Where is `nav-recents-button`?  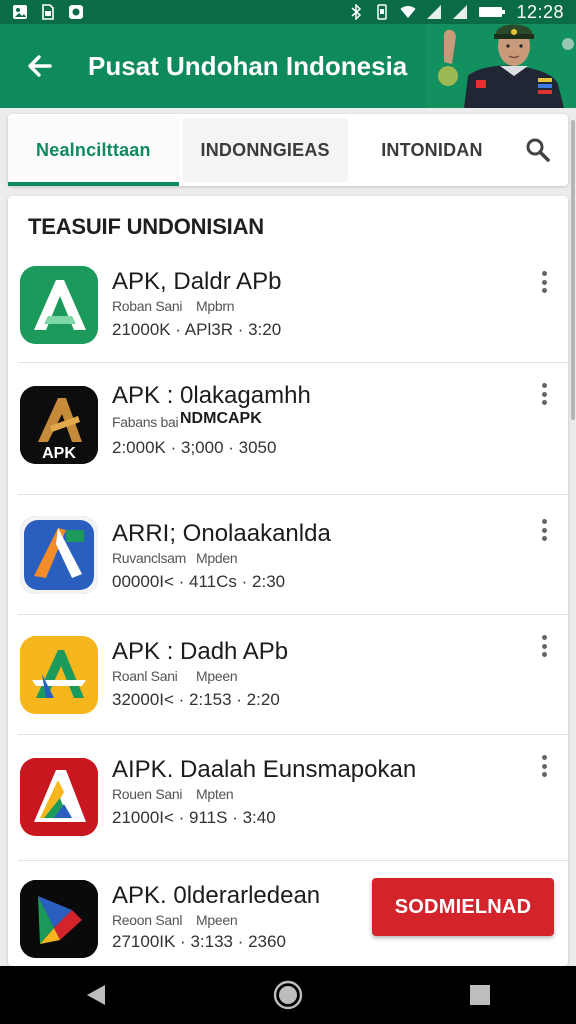 nav-recents-button is located at coordinates (480, 995).